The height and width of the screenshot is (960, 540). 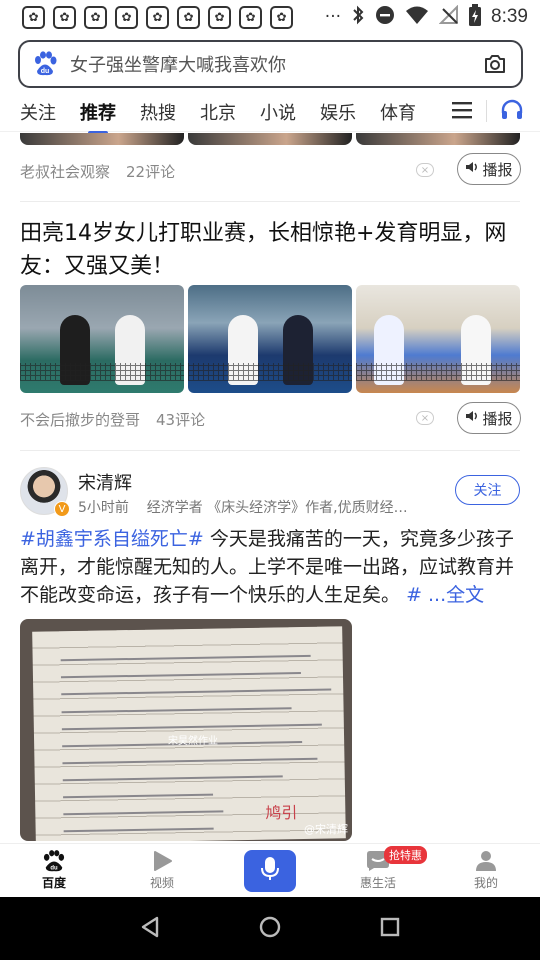 I want to click on follow-button: 关注, so click(x=487, y=490).